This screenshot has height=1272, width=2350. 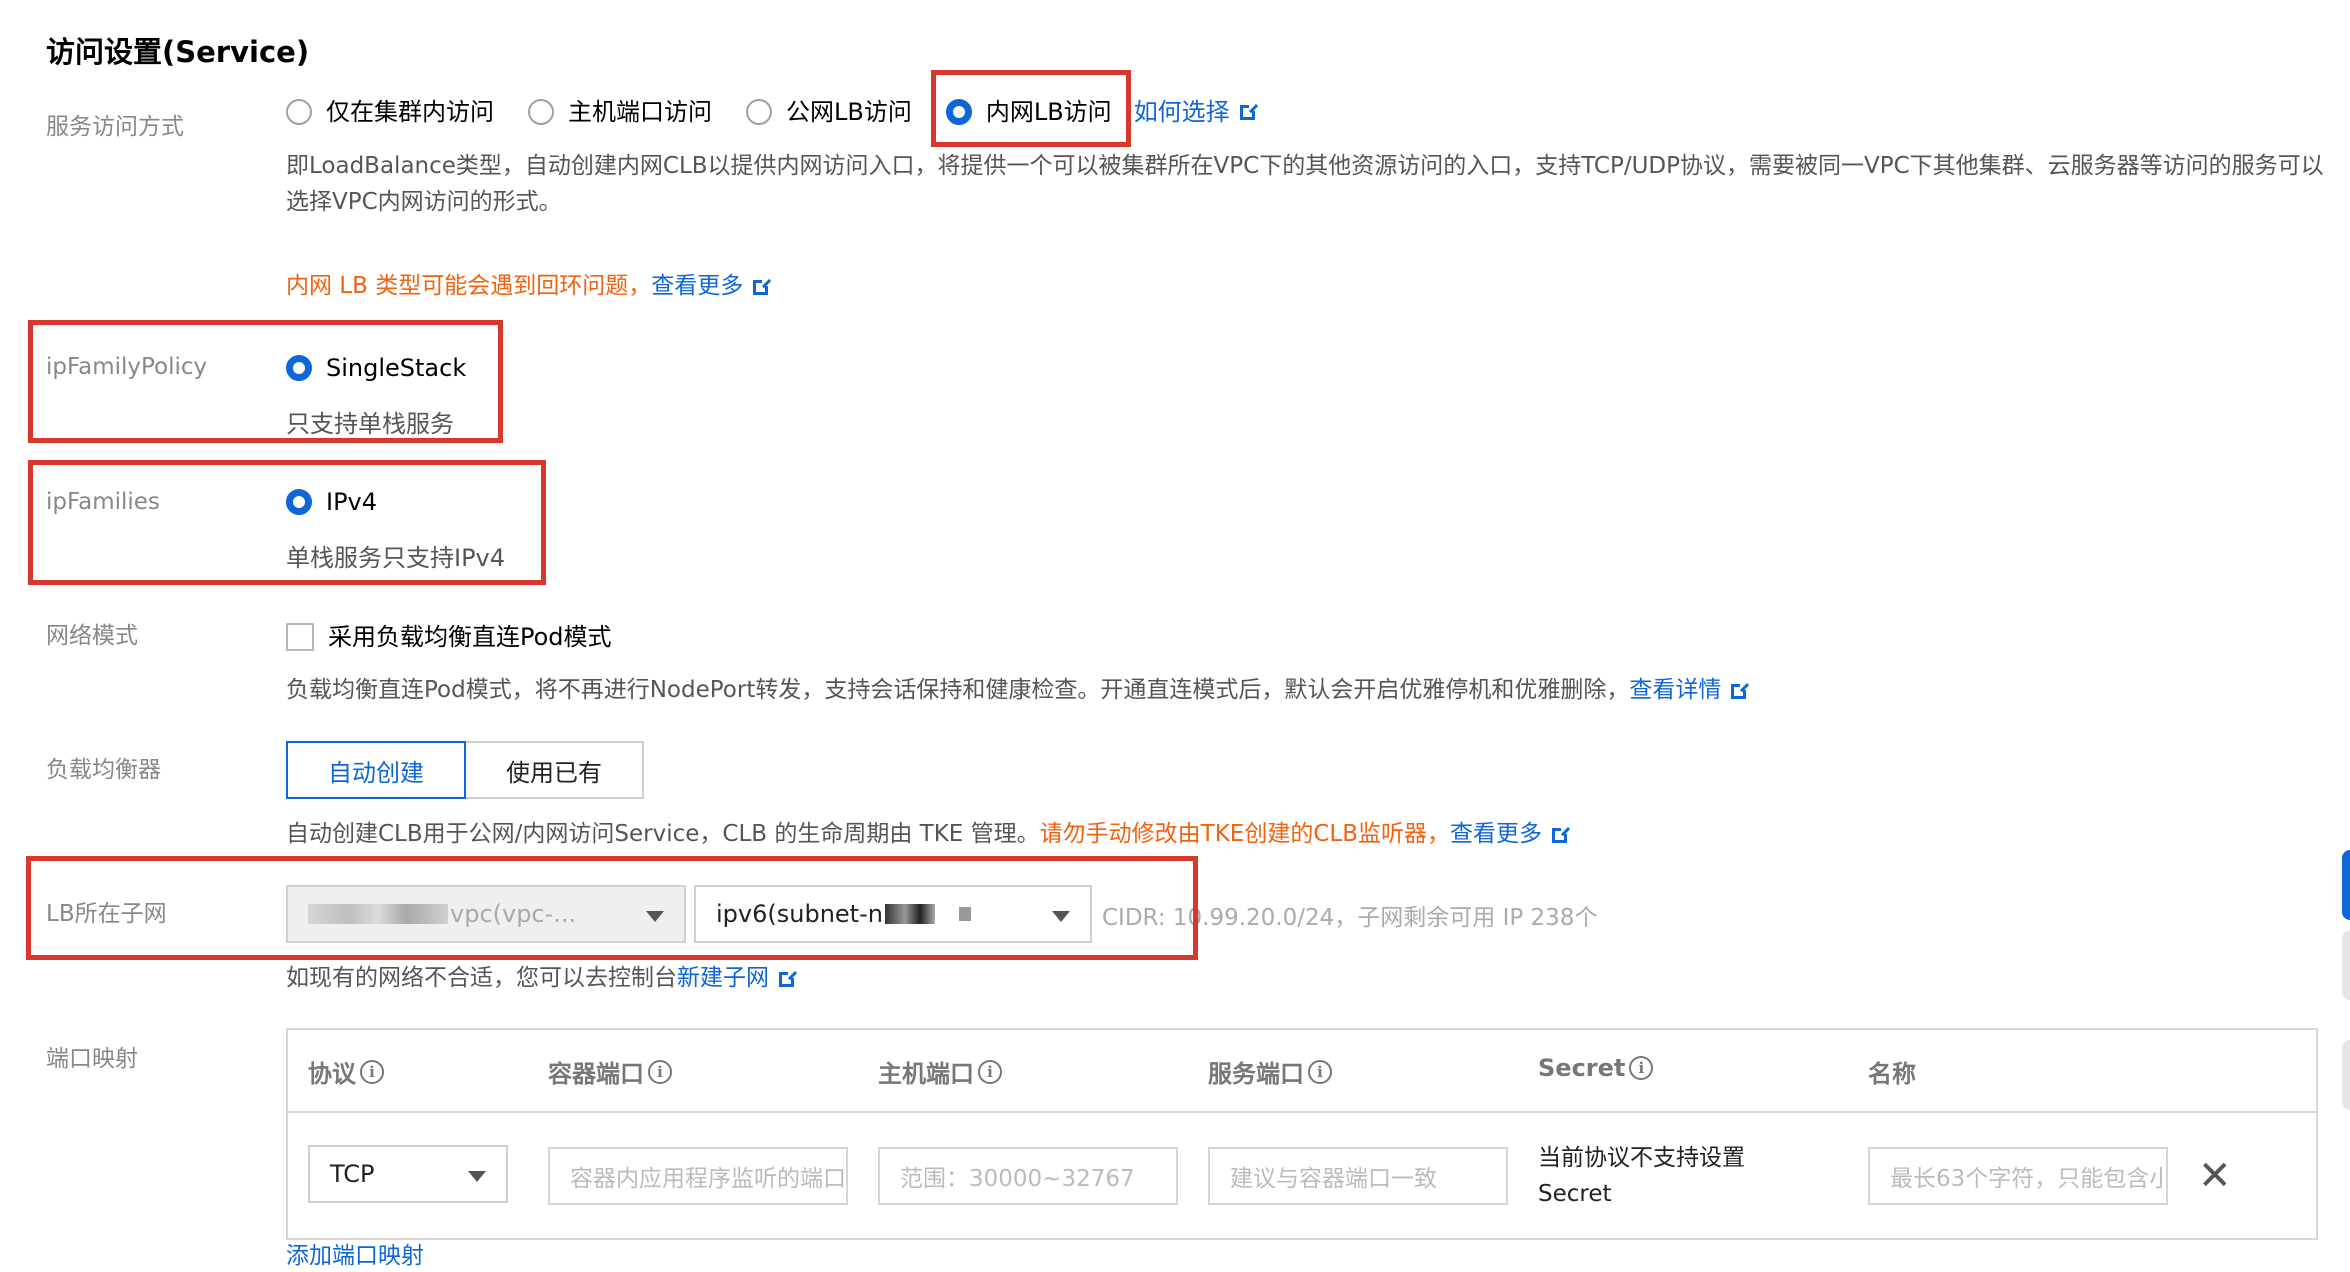 I want to click on lb-auto-create-option: 自动创建, so click(x=376, y=770).